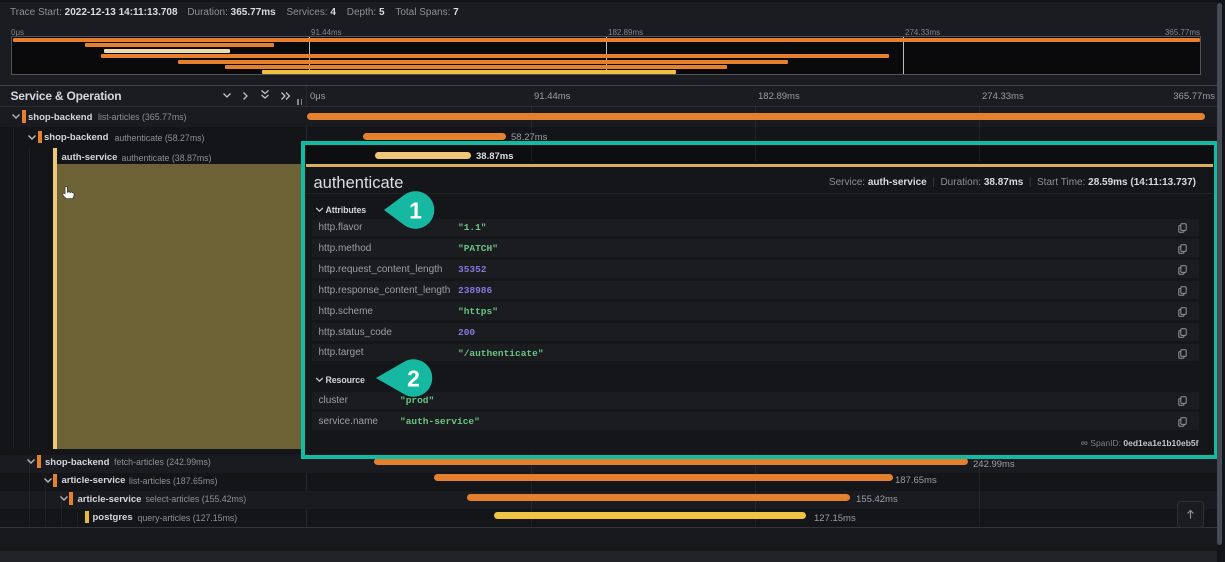 This screenshot has width=1225, height=562. Describe the element at coordinates (413, 379) in the screenshot. I see `svg-text: 2` at that location.